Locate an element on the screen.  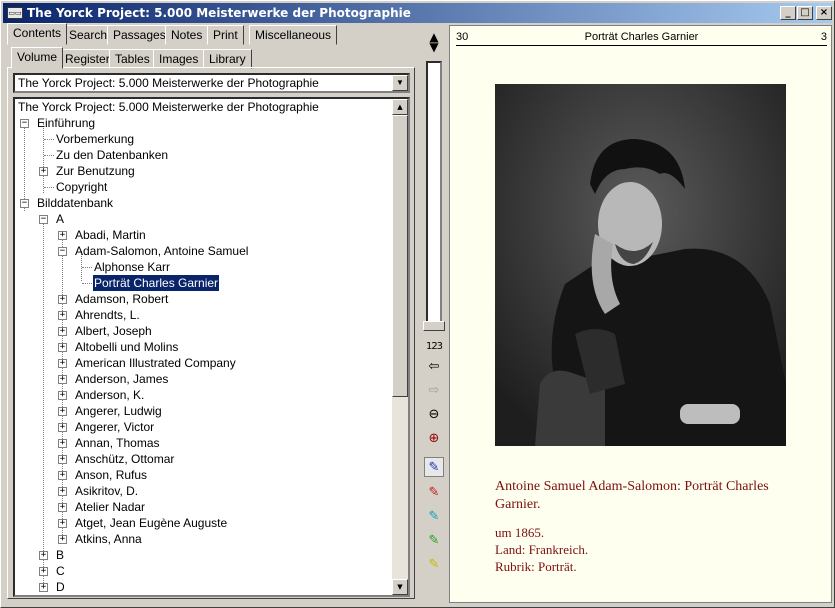
tab-register: Register is located at coordinates (87, 59).